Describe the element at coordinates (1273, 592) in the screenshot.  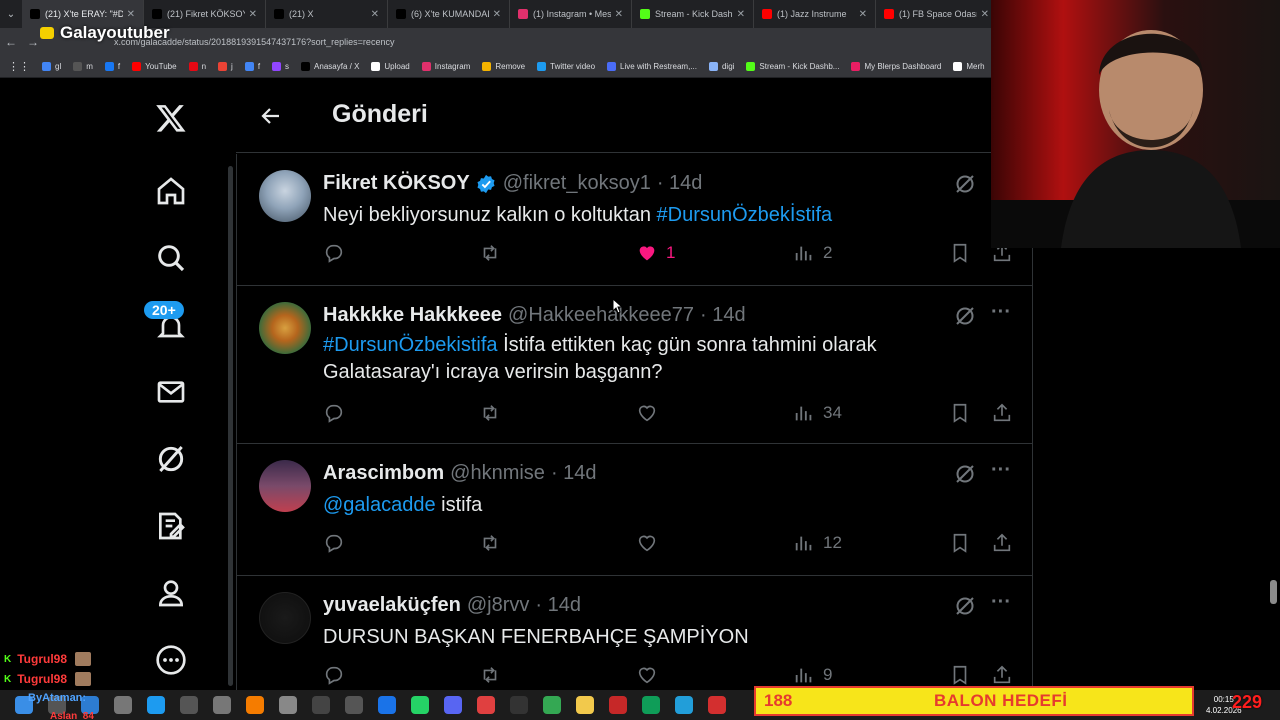
I see `page-scrollbar` at that location.